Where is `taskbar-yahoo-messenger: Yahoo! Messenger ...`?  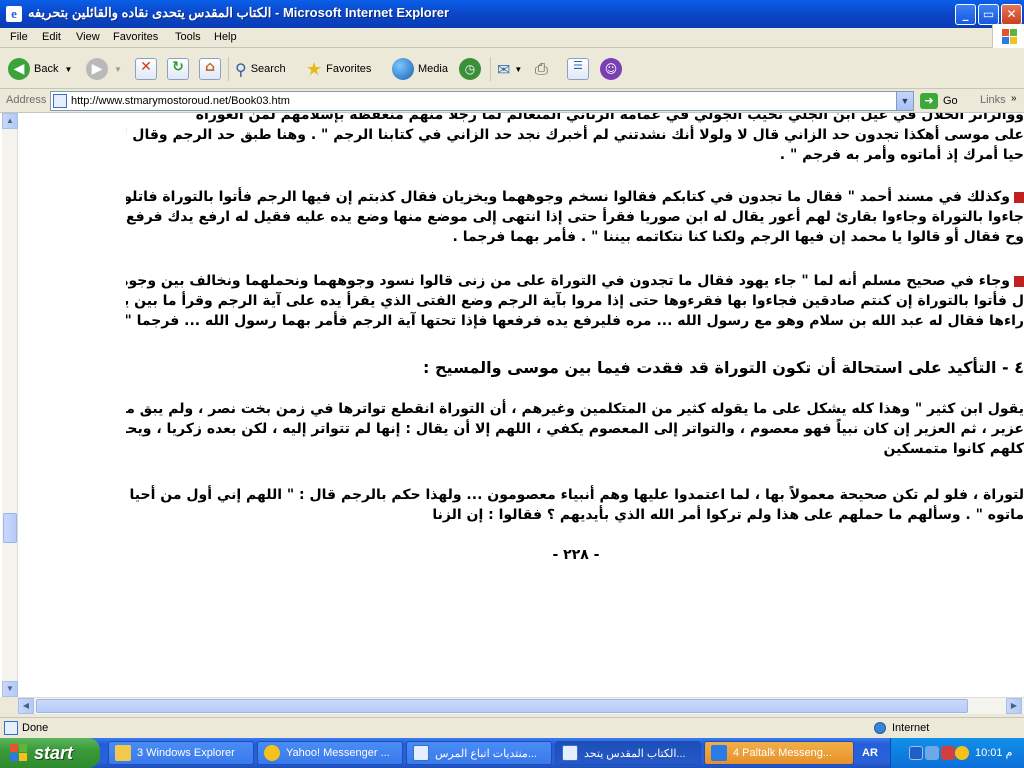
taskbar-yahoo-messenger: Yahoo! Messenger ... is located at coordinates (330, 753).